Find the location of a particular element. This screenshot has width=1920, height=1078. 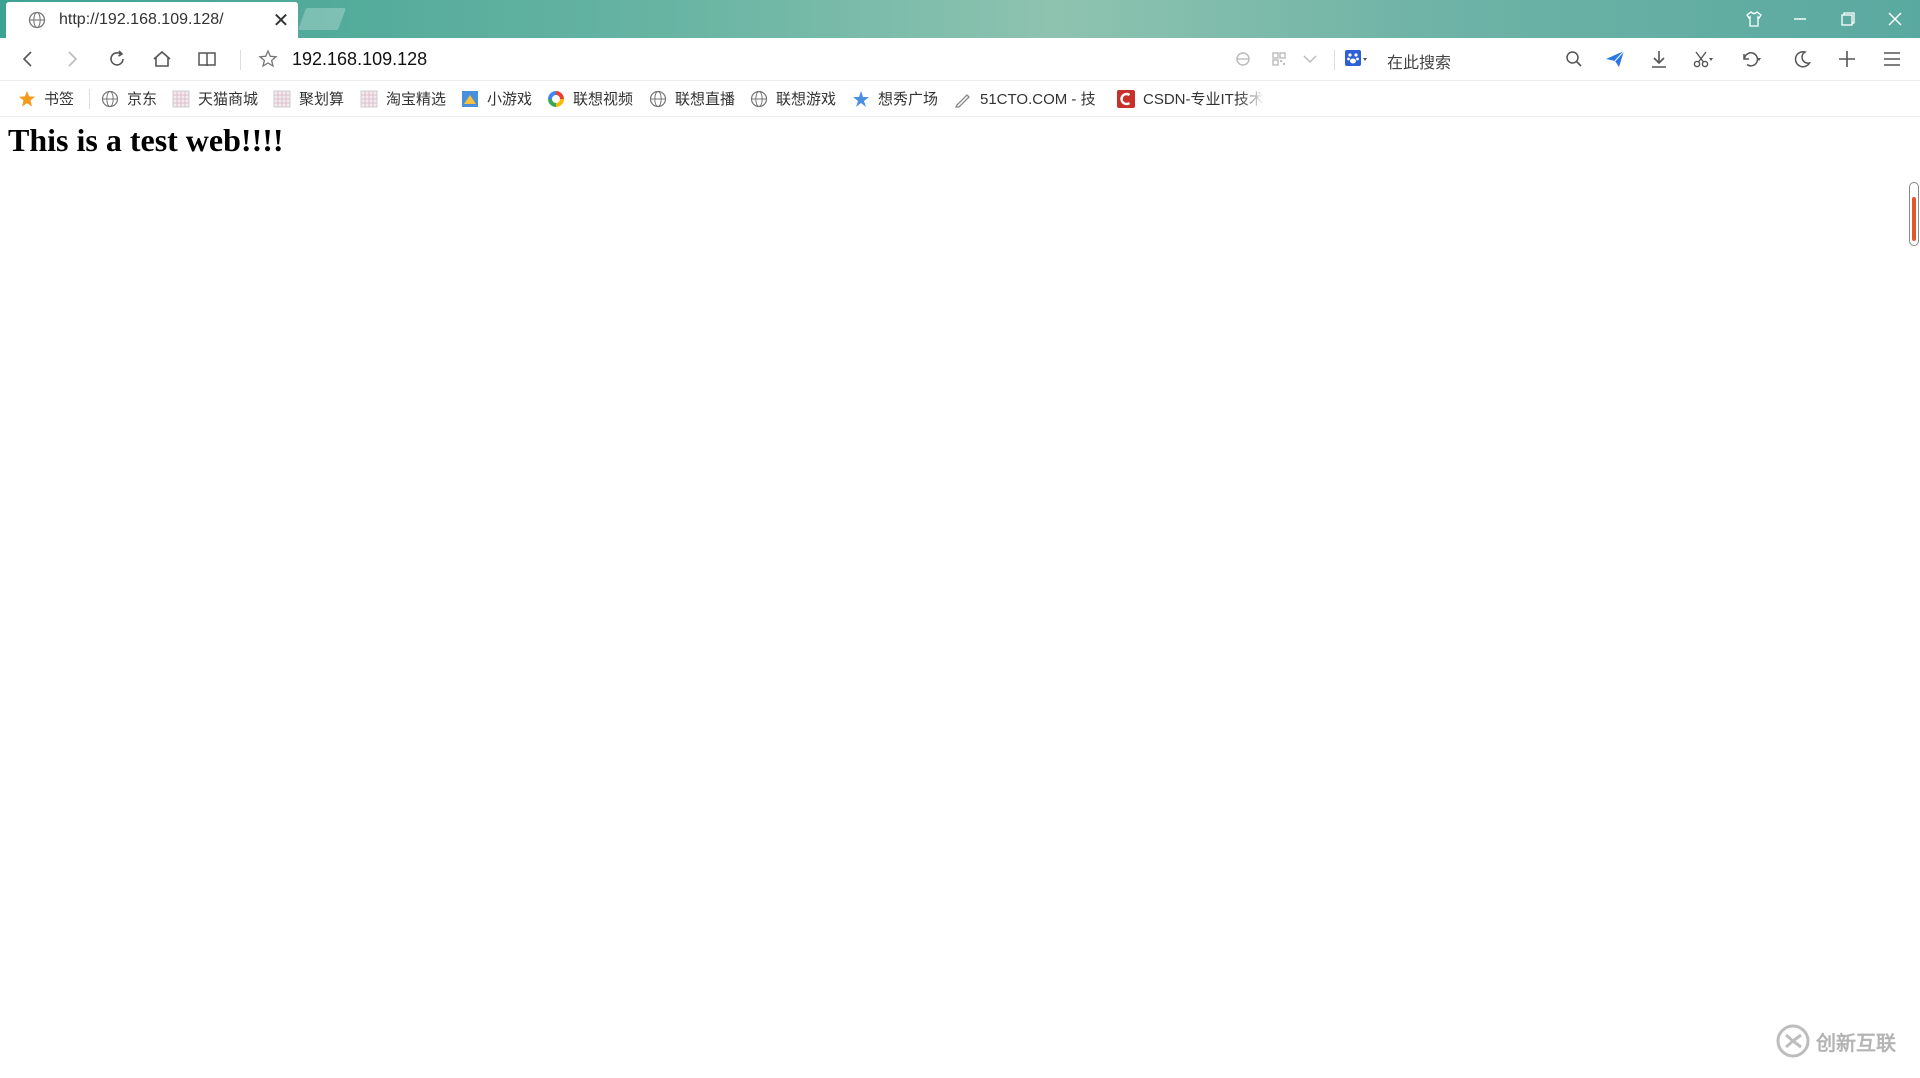

back-button is located at coordinates (28, 59).